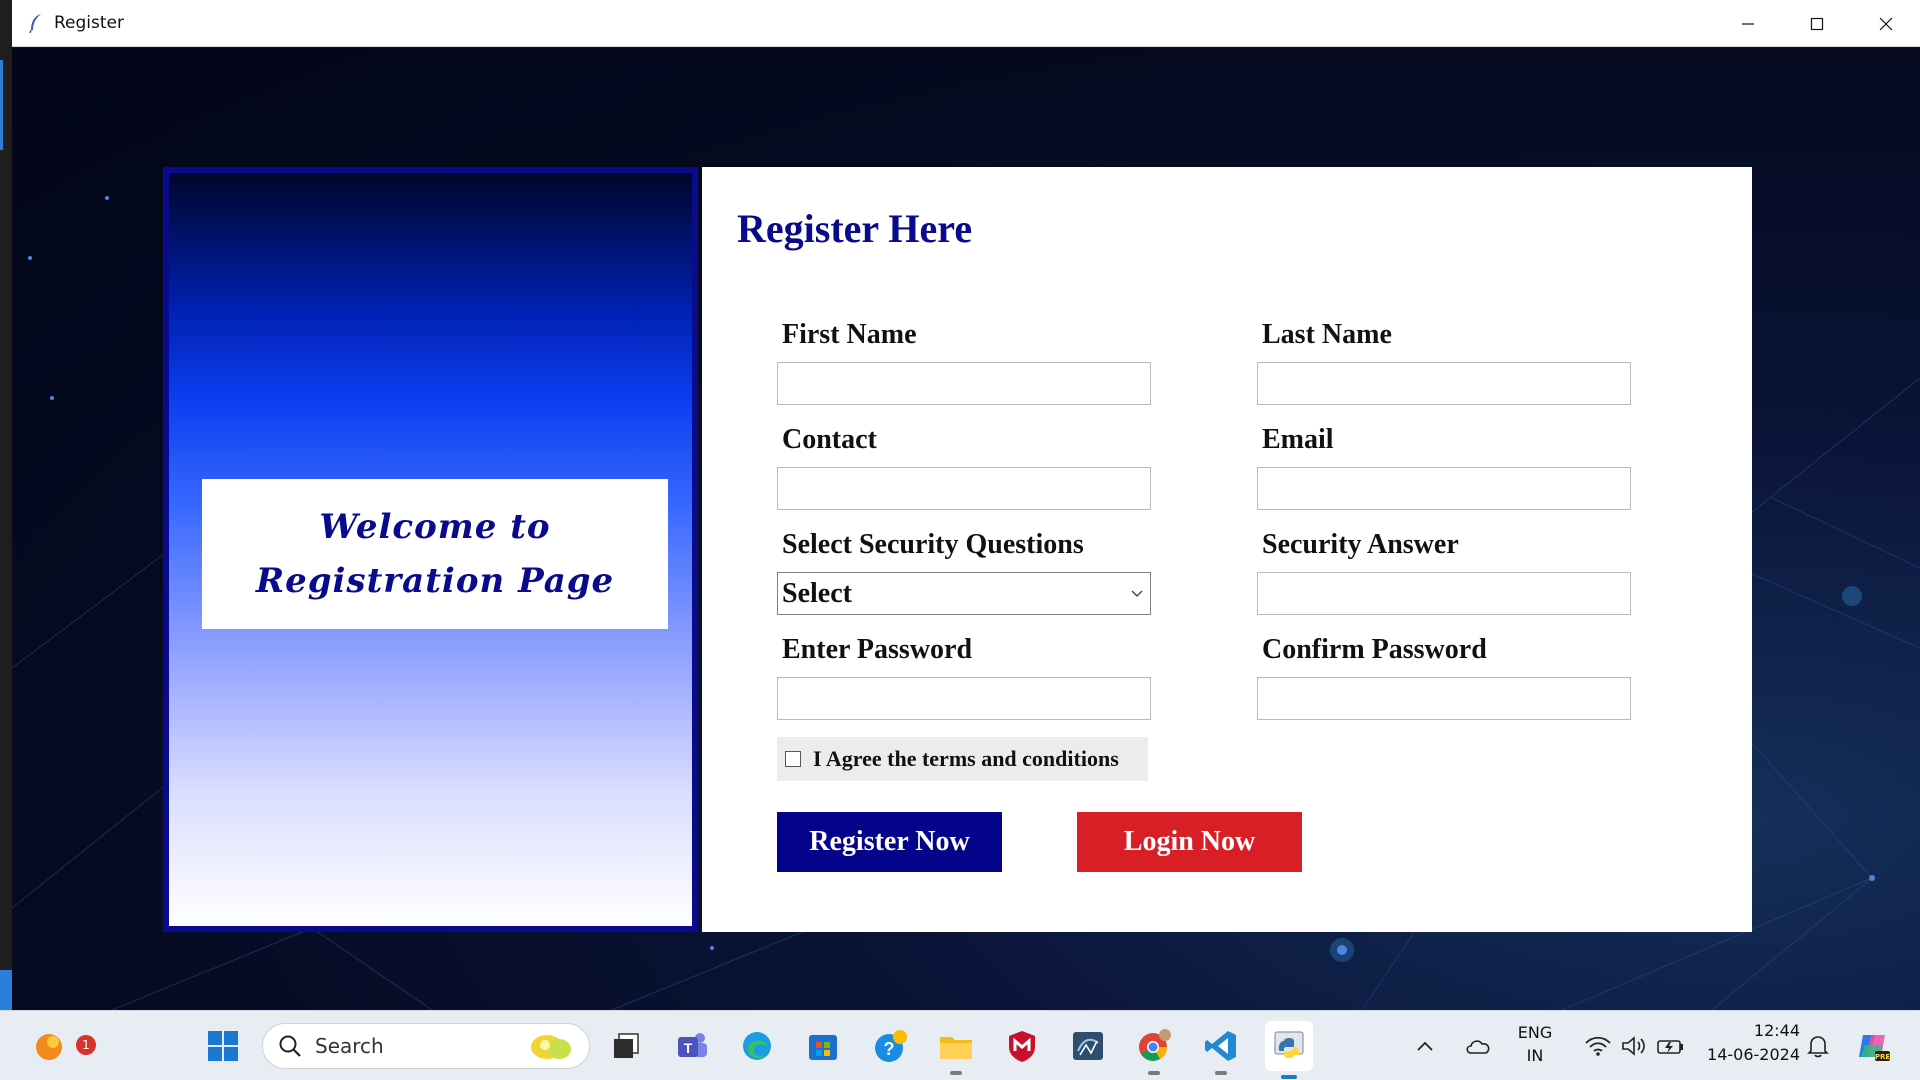  I want to click on widgets-icon, so click(49, 1047).